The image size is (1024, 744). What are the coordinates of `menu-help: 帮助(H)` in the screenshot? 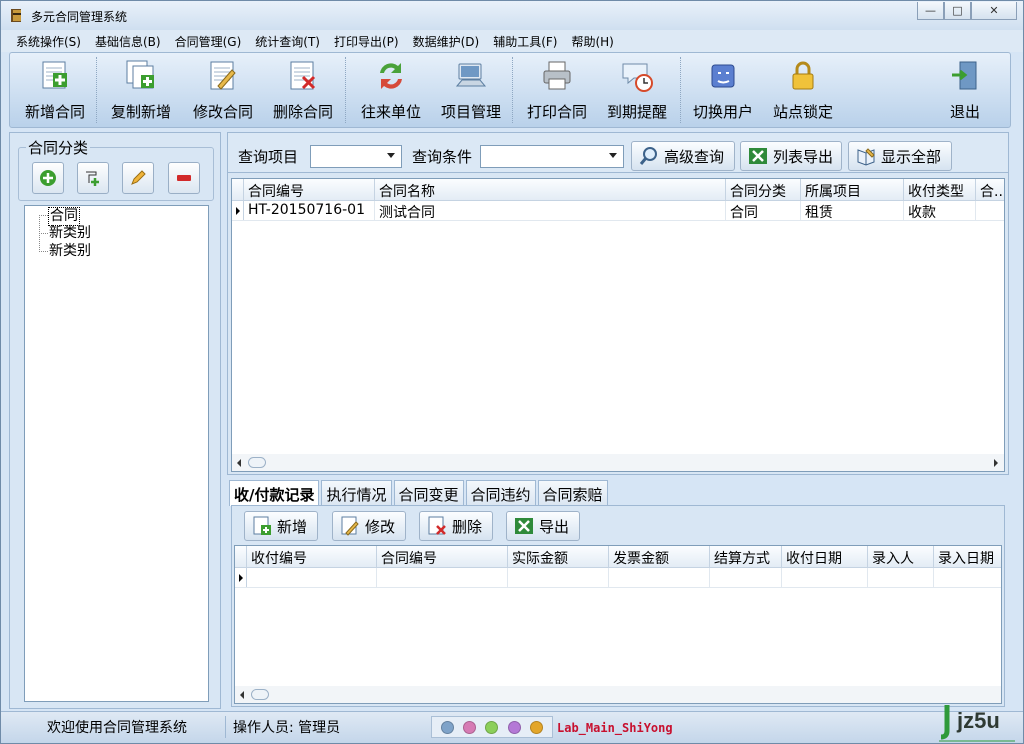 It's located at (592, 41).